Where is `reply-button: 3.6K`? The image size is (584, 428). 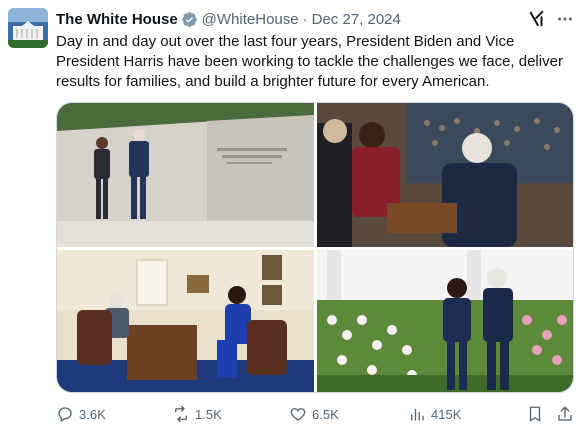 reply-button: 3.6K is located at coordinates (81, 414).